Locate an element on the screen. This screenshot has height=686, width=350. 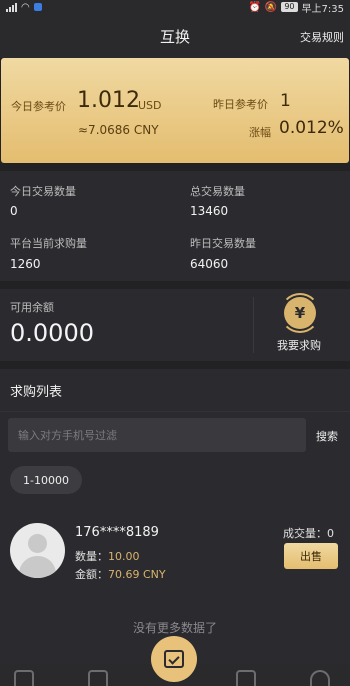
signal-icon is located at coordinates (11, 7).